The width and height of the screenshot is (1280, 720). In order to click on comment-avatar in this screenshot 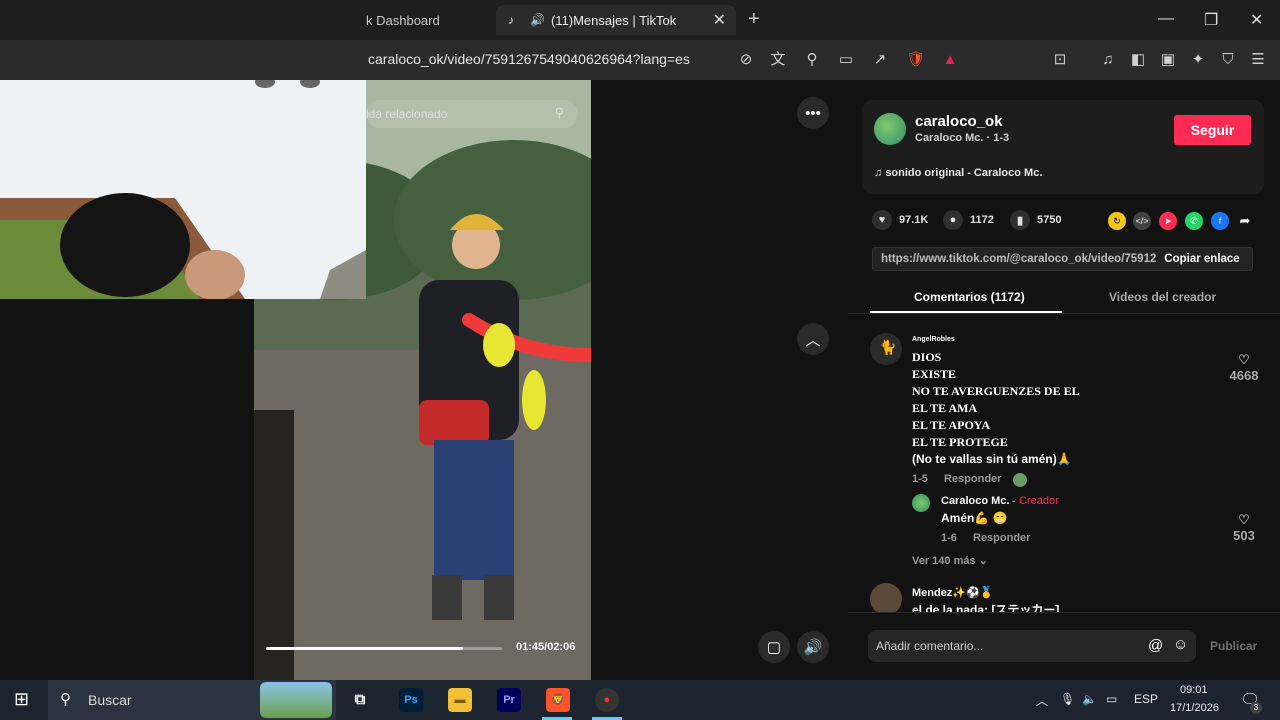, I will do `click(886, 599)`.